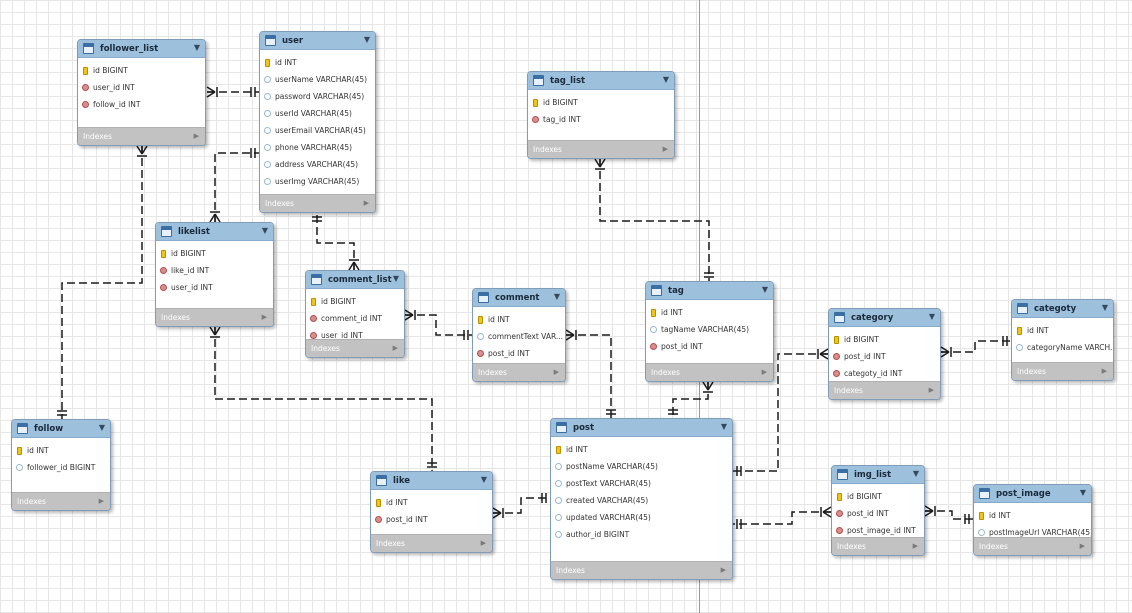 This screenshot has height=613, width=1132. Describe the element at coordinates (61, 429) in the screenshot. I see `entity-header: follow ▼` at that location.